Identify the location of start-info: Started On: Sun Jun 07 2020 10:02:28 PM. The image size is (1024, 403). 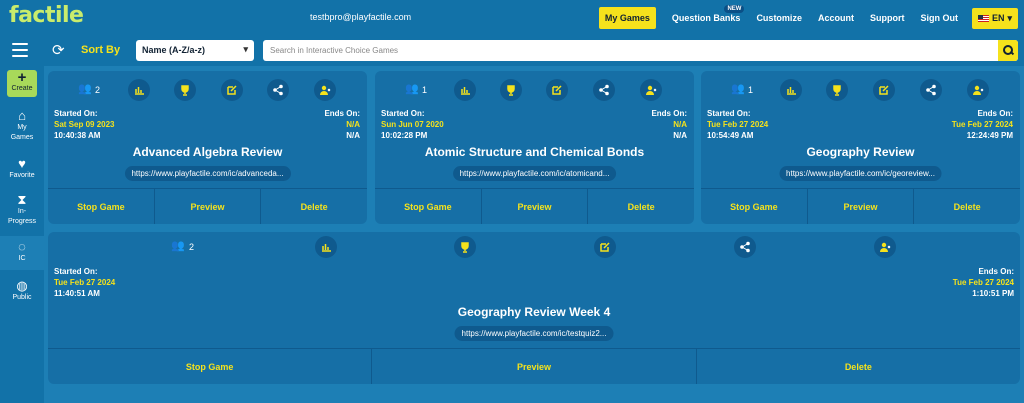
(412, 124).